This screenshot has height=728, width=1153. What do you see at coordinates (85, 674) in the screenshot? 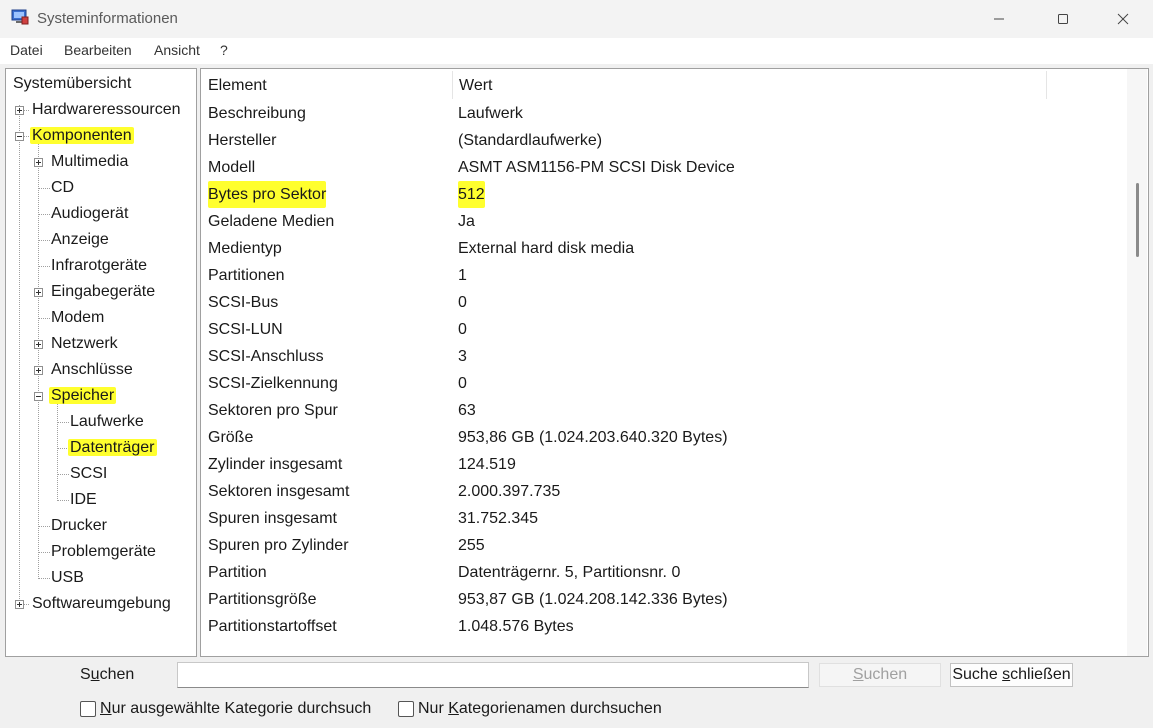
I see `search-label-text: S` at bounding box center [85, 674].